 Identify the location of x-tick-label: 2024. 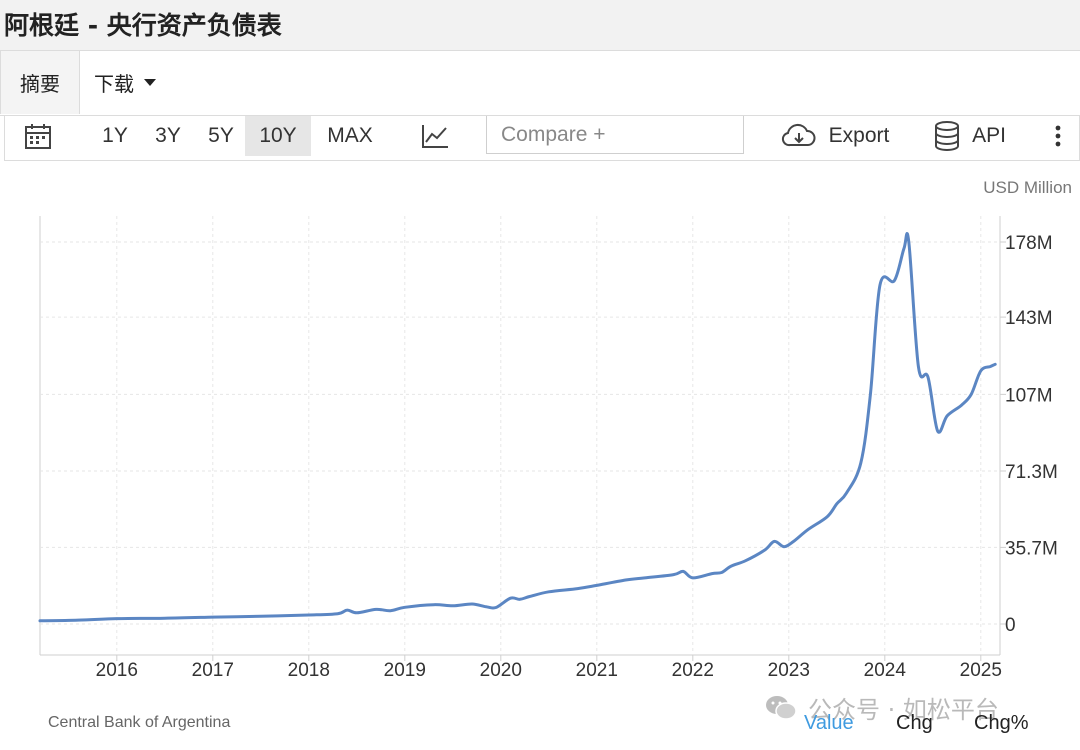
(885, 670).